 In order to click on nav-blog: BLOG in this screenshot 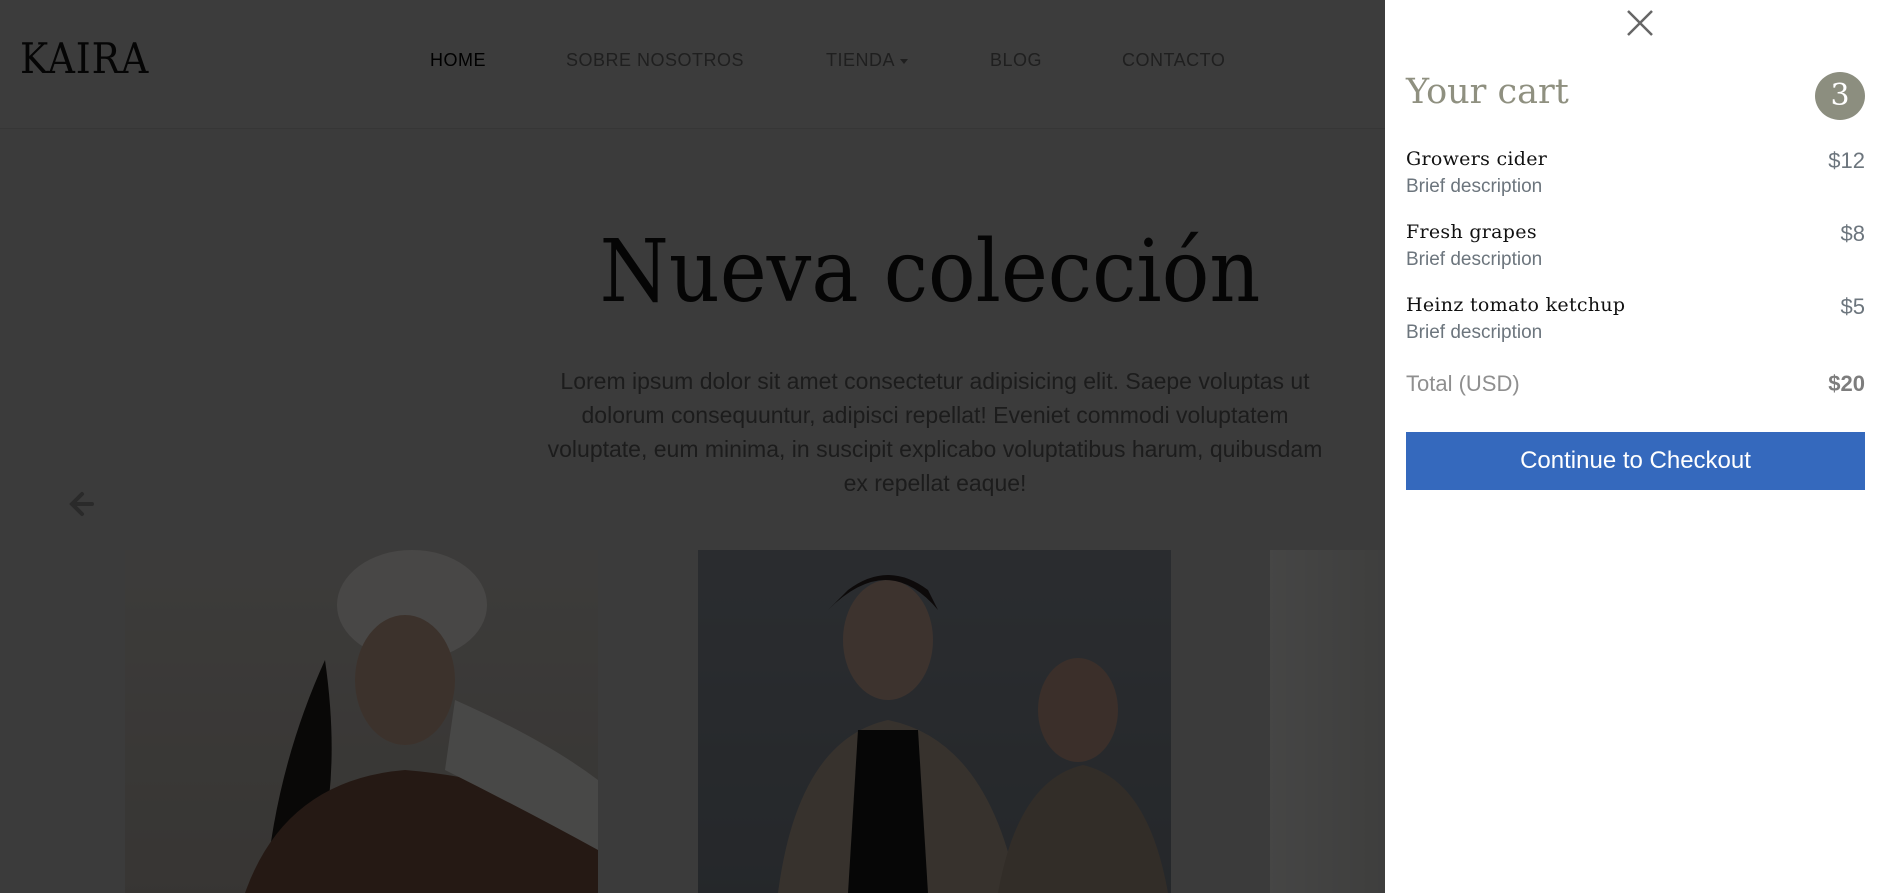, I will do `click(1016, 60)`.